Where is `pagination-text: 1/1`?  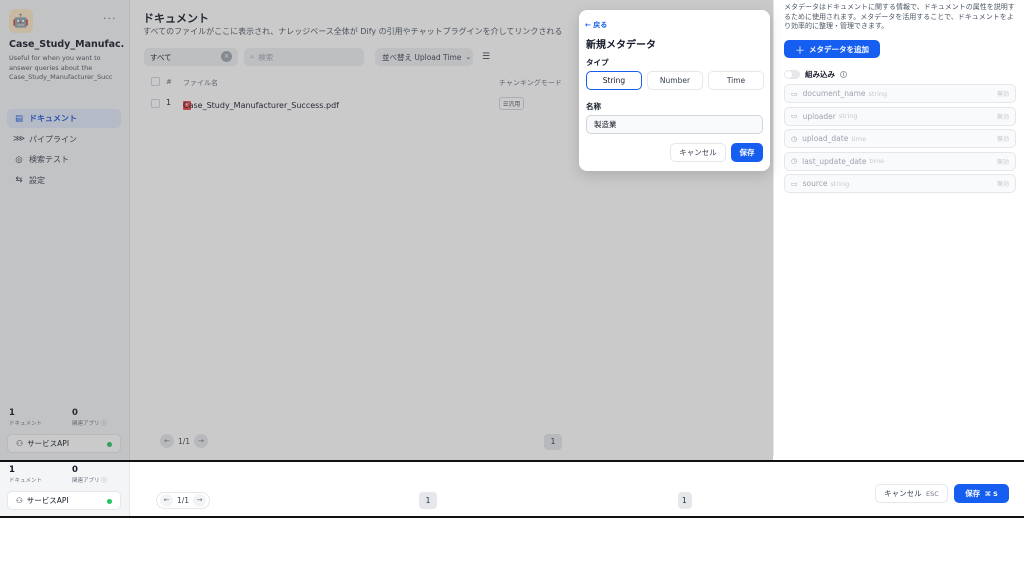 pagination-text: 1/1 is located at coordinates (183, 500).